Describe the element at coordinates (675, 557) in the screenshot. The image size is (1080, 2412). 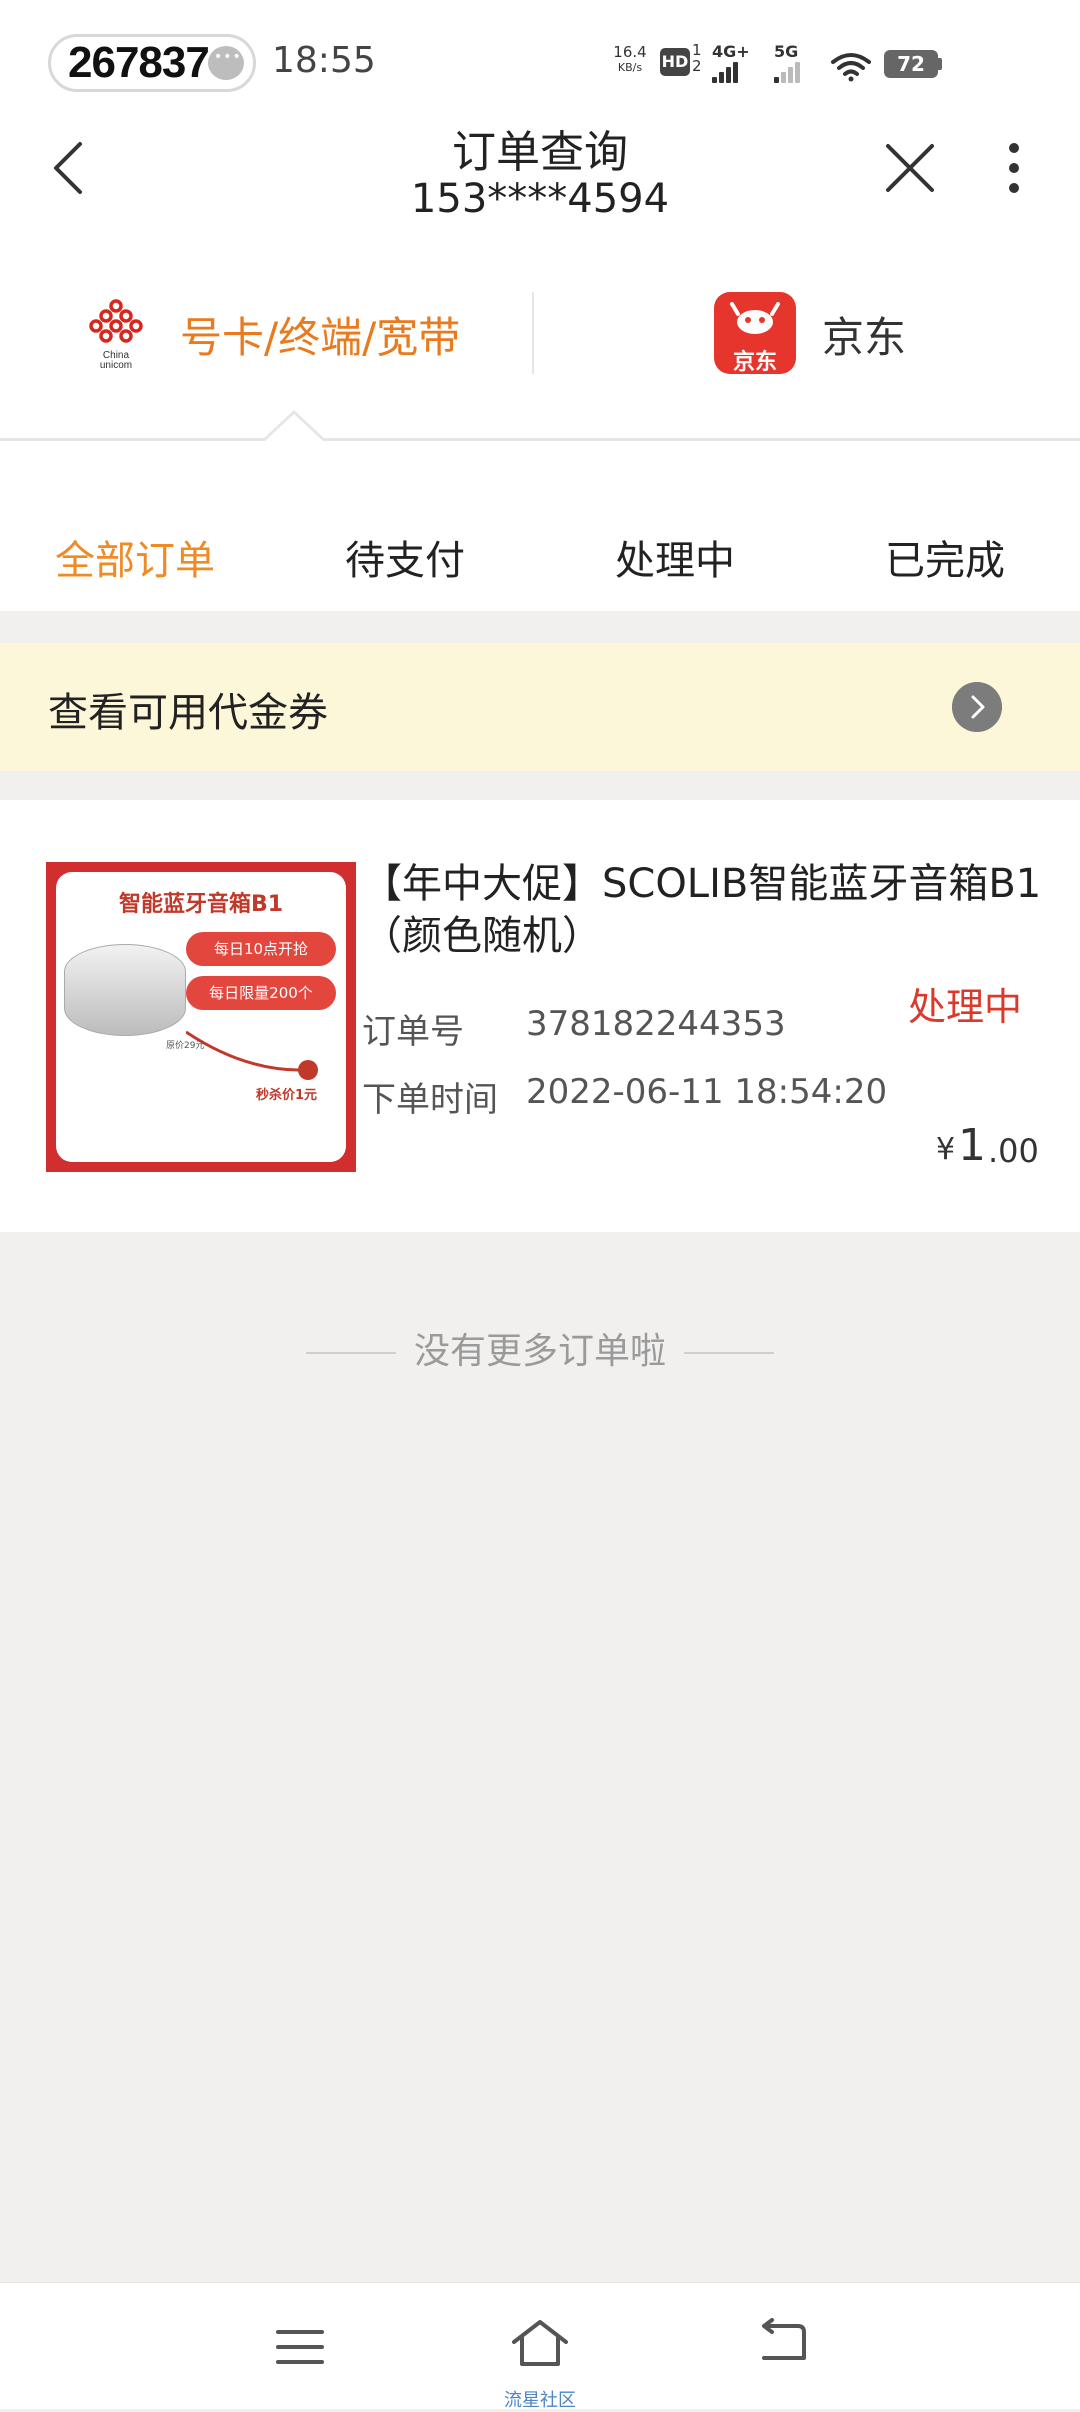
I see `tab-processing: 处理中` at that location.